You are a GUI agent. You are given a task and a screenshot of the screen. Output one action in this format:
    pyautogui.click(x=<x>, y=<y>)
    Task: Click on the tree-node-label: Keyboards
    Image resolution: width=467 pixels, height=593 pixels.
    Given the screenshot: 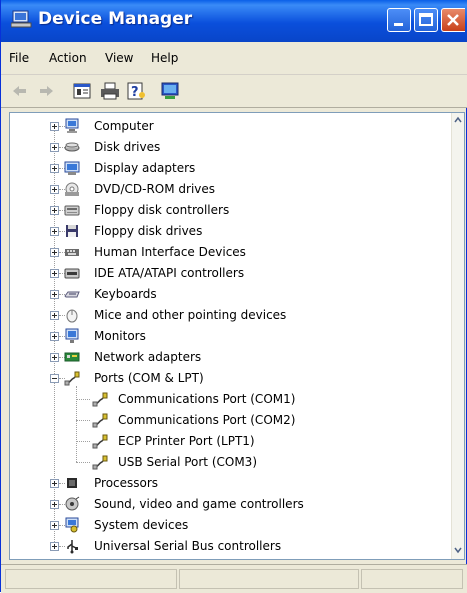 What is the action you would take?
    pyautogui.click(x=125, y=294)
    